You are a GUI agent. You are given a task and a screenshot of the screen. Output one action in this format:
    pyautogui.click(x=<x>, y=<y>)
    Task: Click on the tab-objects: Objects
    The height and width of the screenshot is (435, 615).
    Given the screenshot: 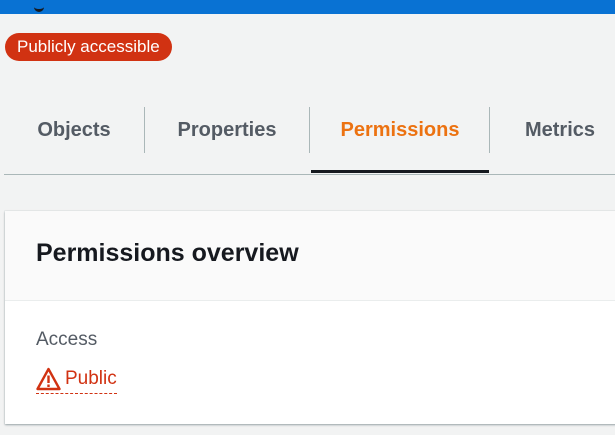 What is the action you would take?
    pyautogui.click(x=74, y=137)
    